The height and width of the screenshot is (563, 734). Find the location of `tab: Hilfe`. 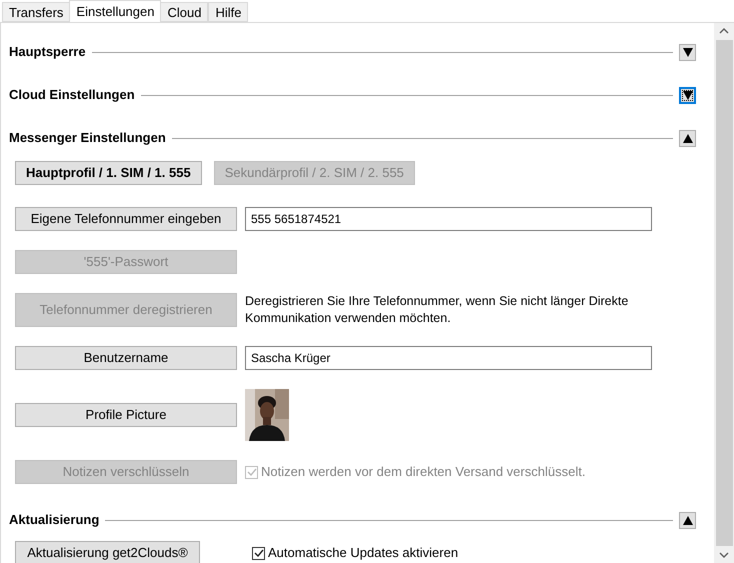

tab: Hilfe is located at coordinates (228, 12).